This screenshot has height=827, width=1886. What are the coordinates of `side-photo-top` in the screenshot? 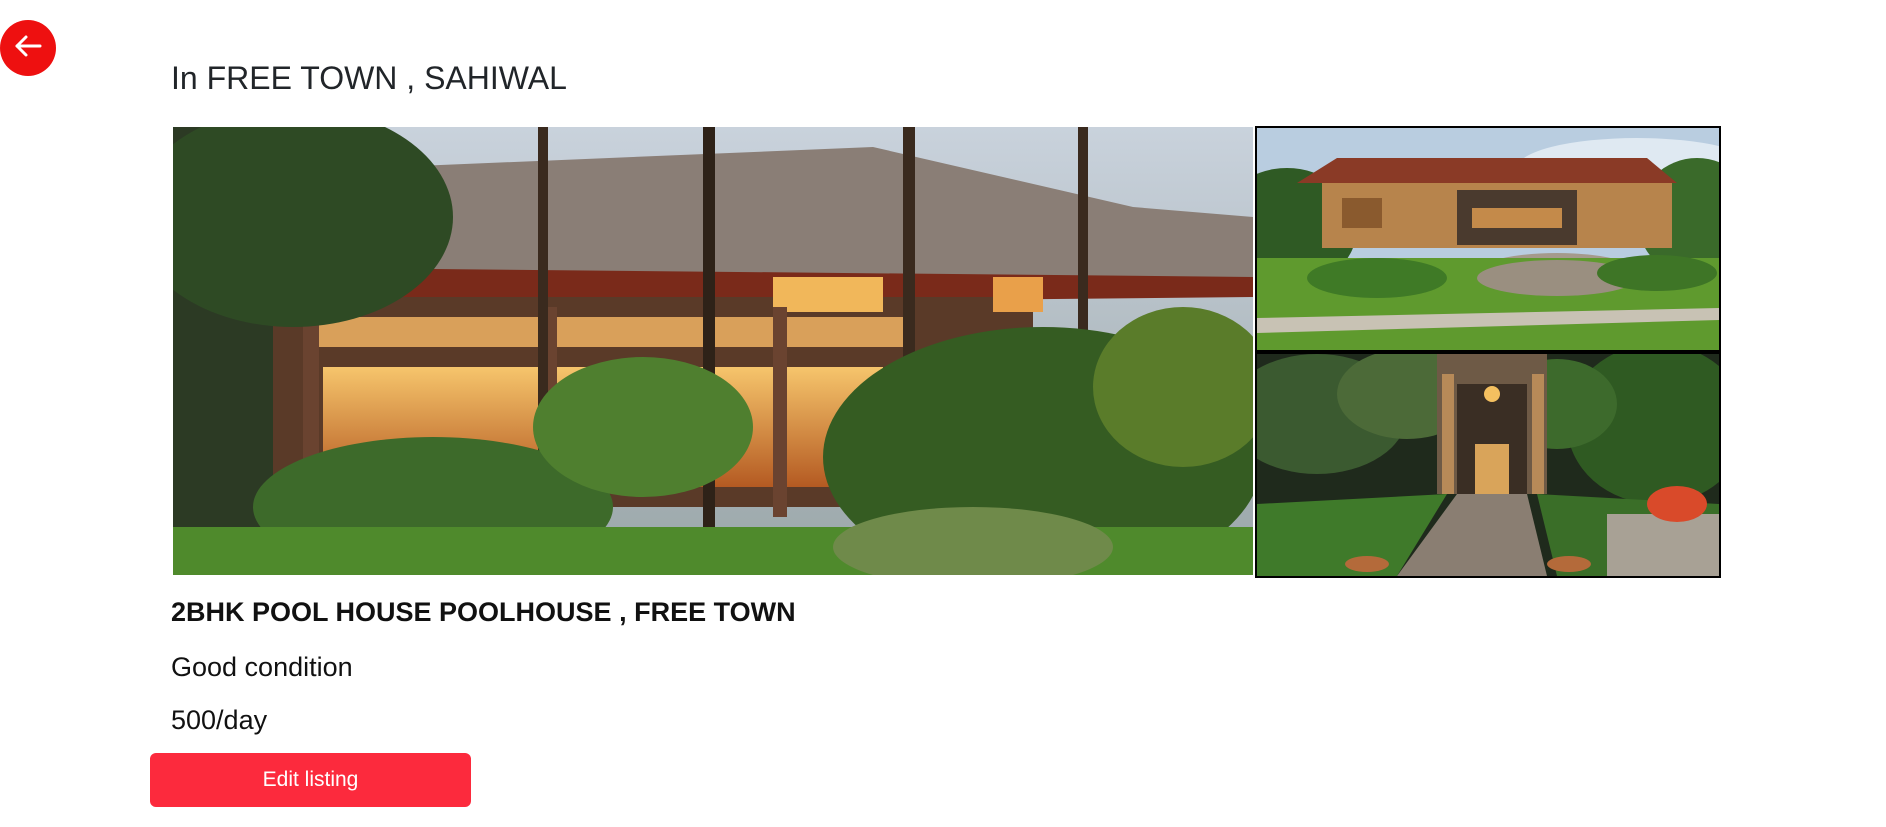 It's located at (1488, 239).